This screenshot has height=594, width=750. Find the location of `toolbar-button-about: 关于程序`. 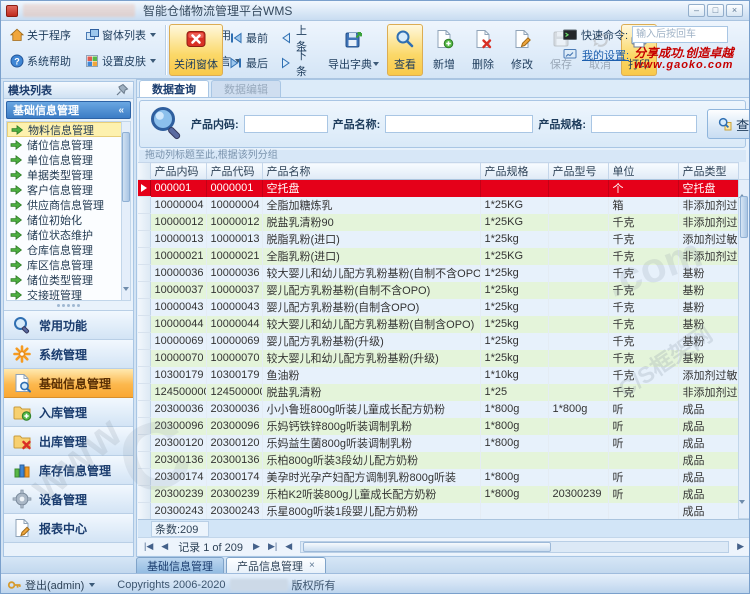

toolbar-button-about: 关于程序 is located at coordinates (40, 35).